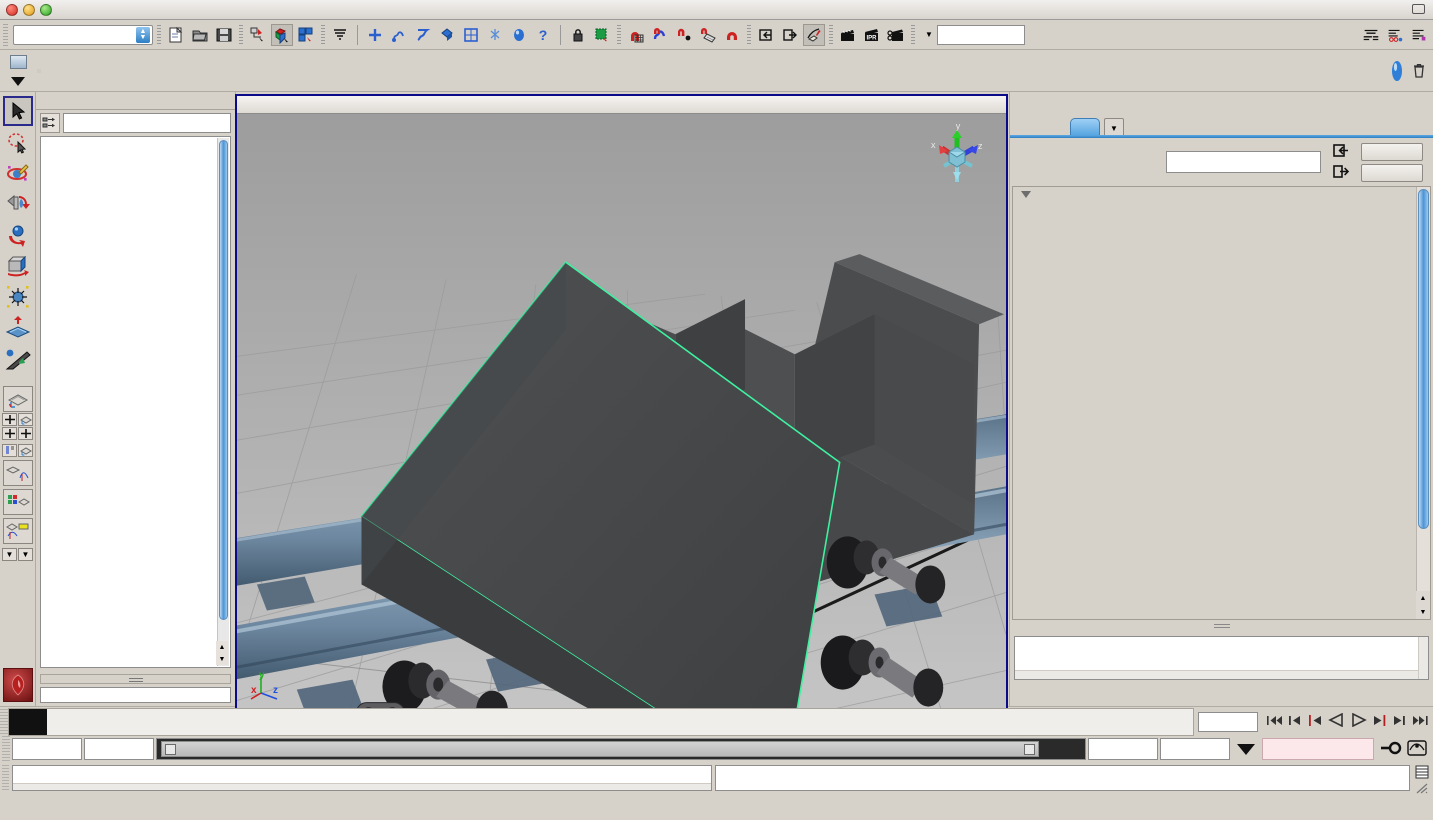 Image resolution: width=1433 pixels, height=820 pixels. I want to click on select-by-component-icon, so click(306, 35).